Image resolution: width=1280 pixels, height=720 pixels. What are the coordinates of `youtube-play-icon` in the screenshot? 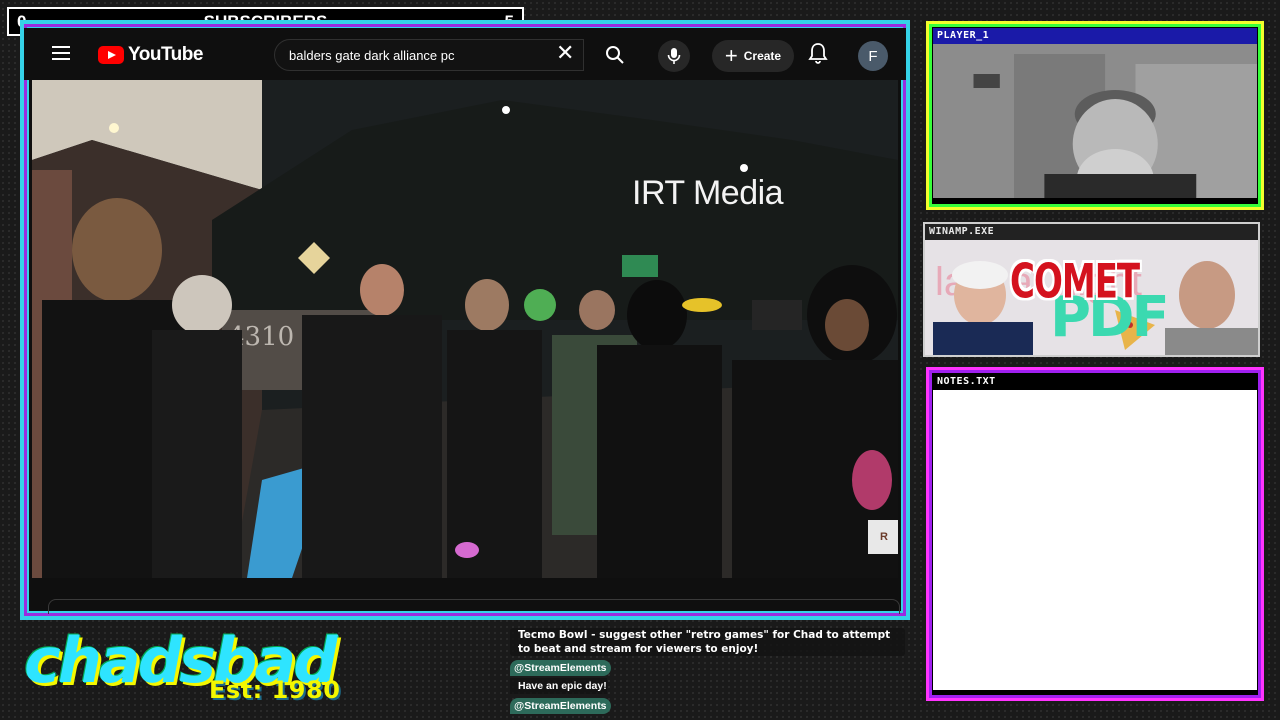 It's located at (111, 55).